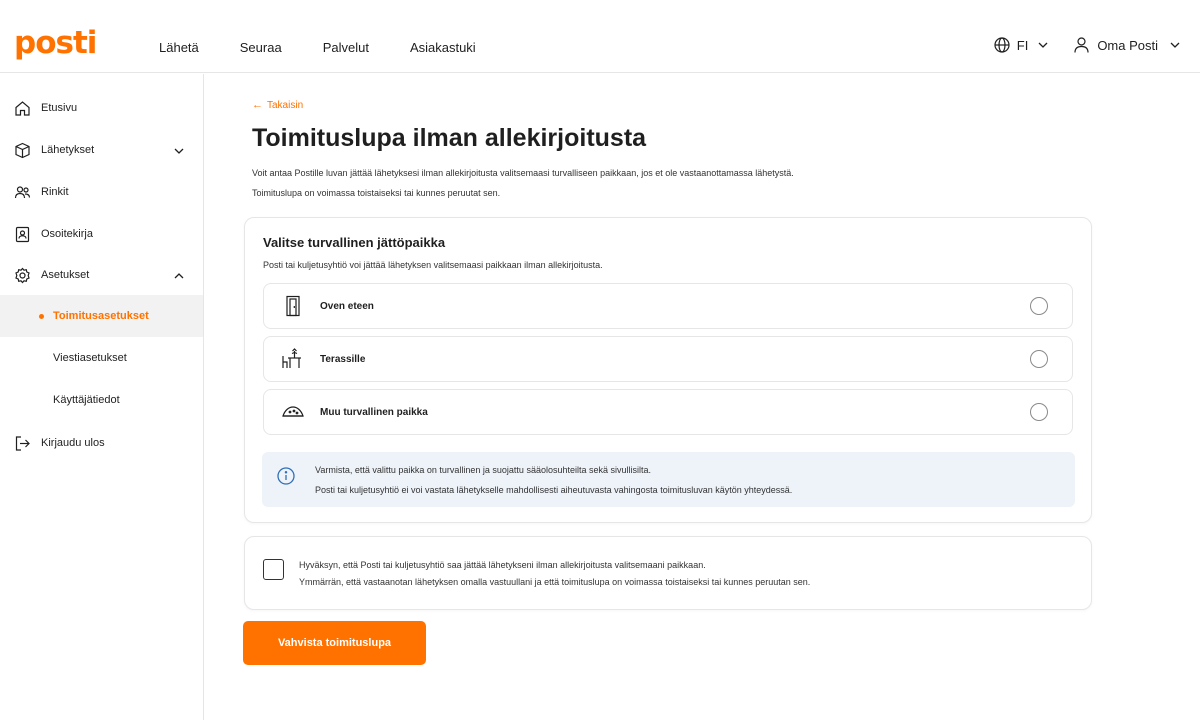 Image resolution: width=1200 pixels, height=720 pixels. What do you see at coordinates (668, 359) in the screenshot?
I see `option-terassille: Terassille` at bounding box center [668, 359].